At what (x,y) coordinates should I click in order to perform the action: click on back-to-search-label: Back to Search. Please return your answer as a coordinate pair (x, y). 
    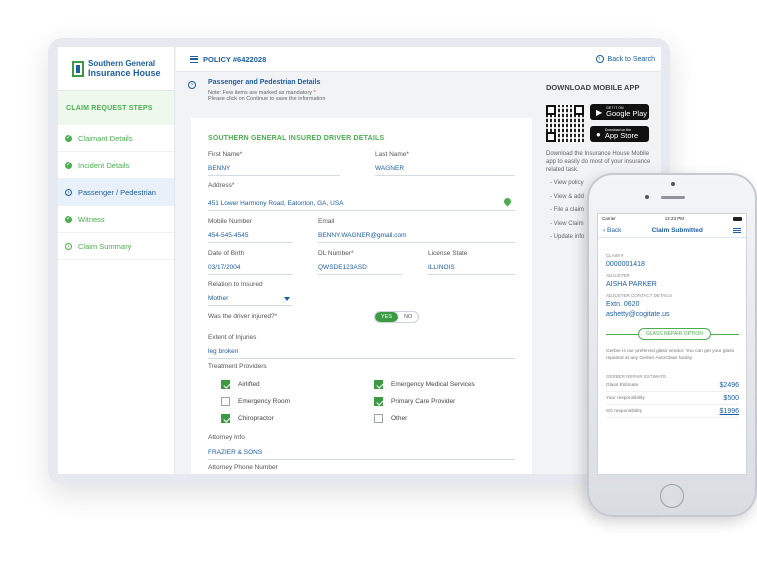
    Looking at the image, I should click on (631, 59).